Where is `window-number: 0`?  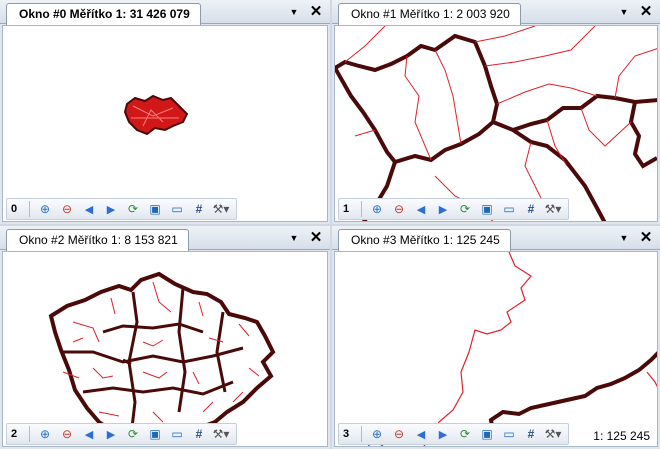
window-number: 0 is located at coordinates (14, 209).